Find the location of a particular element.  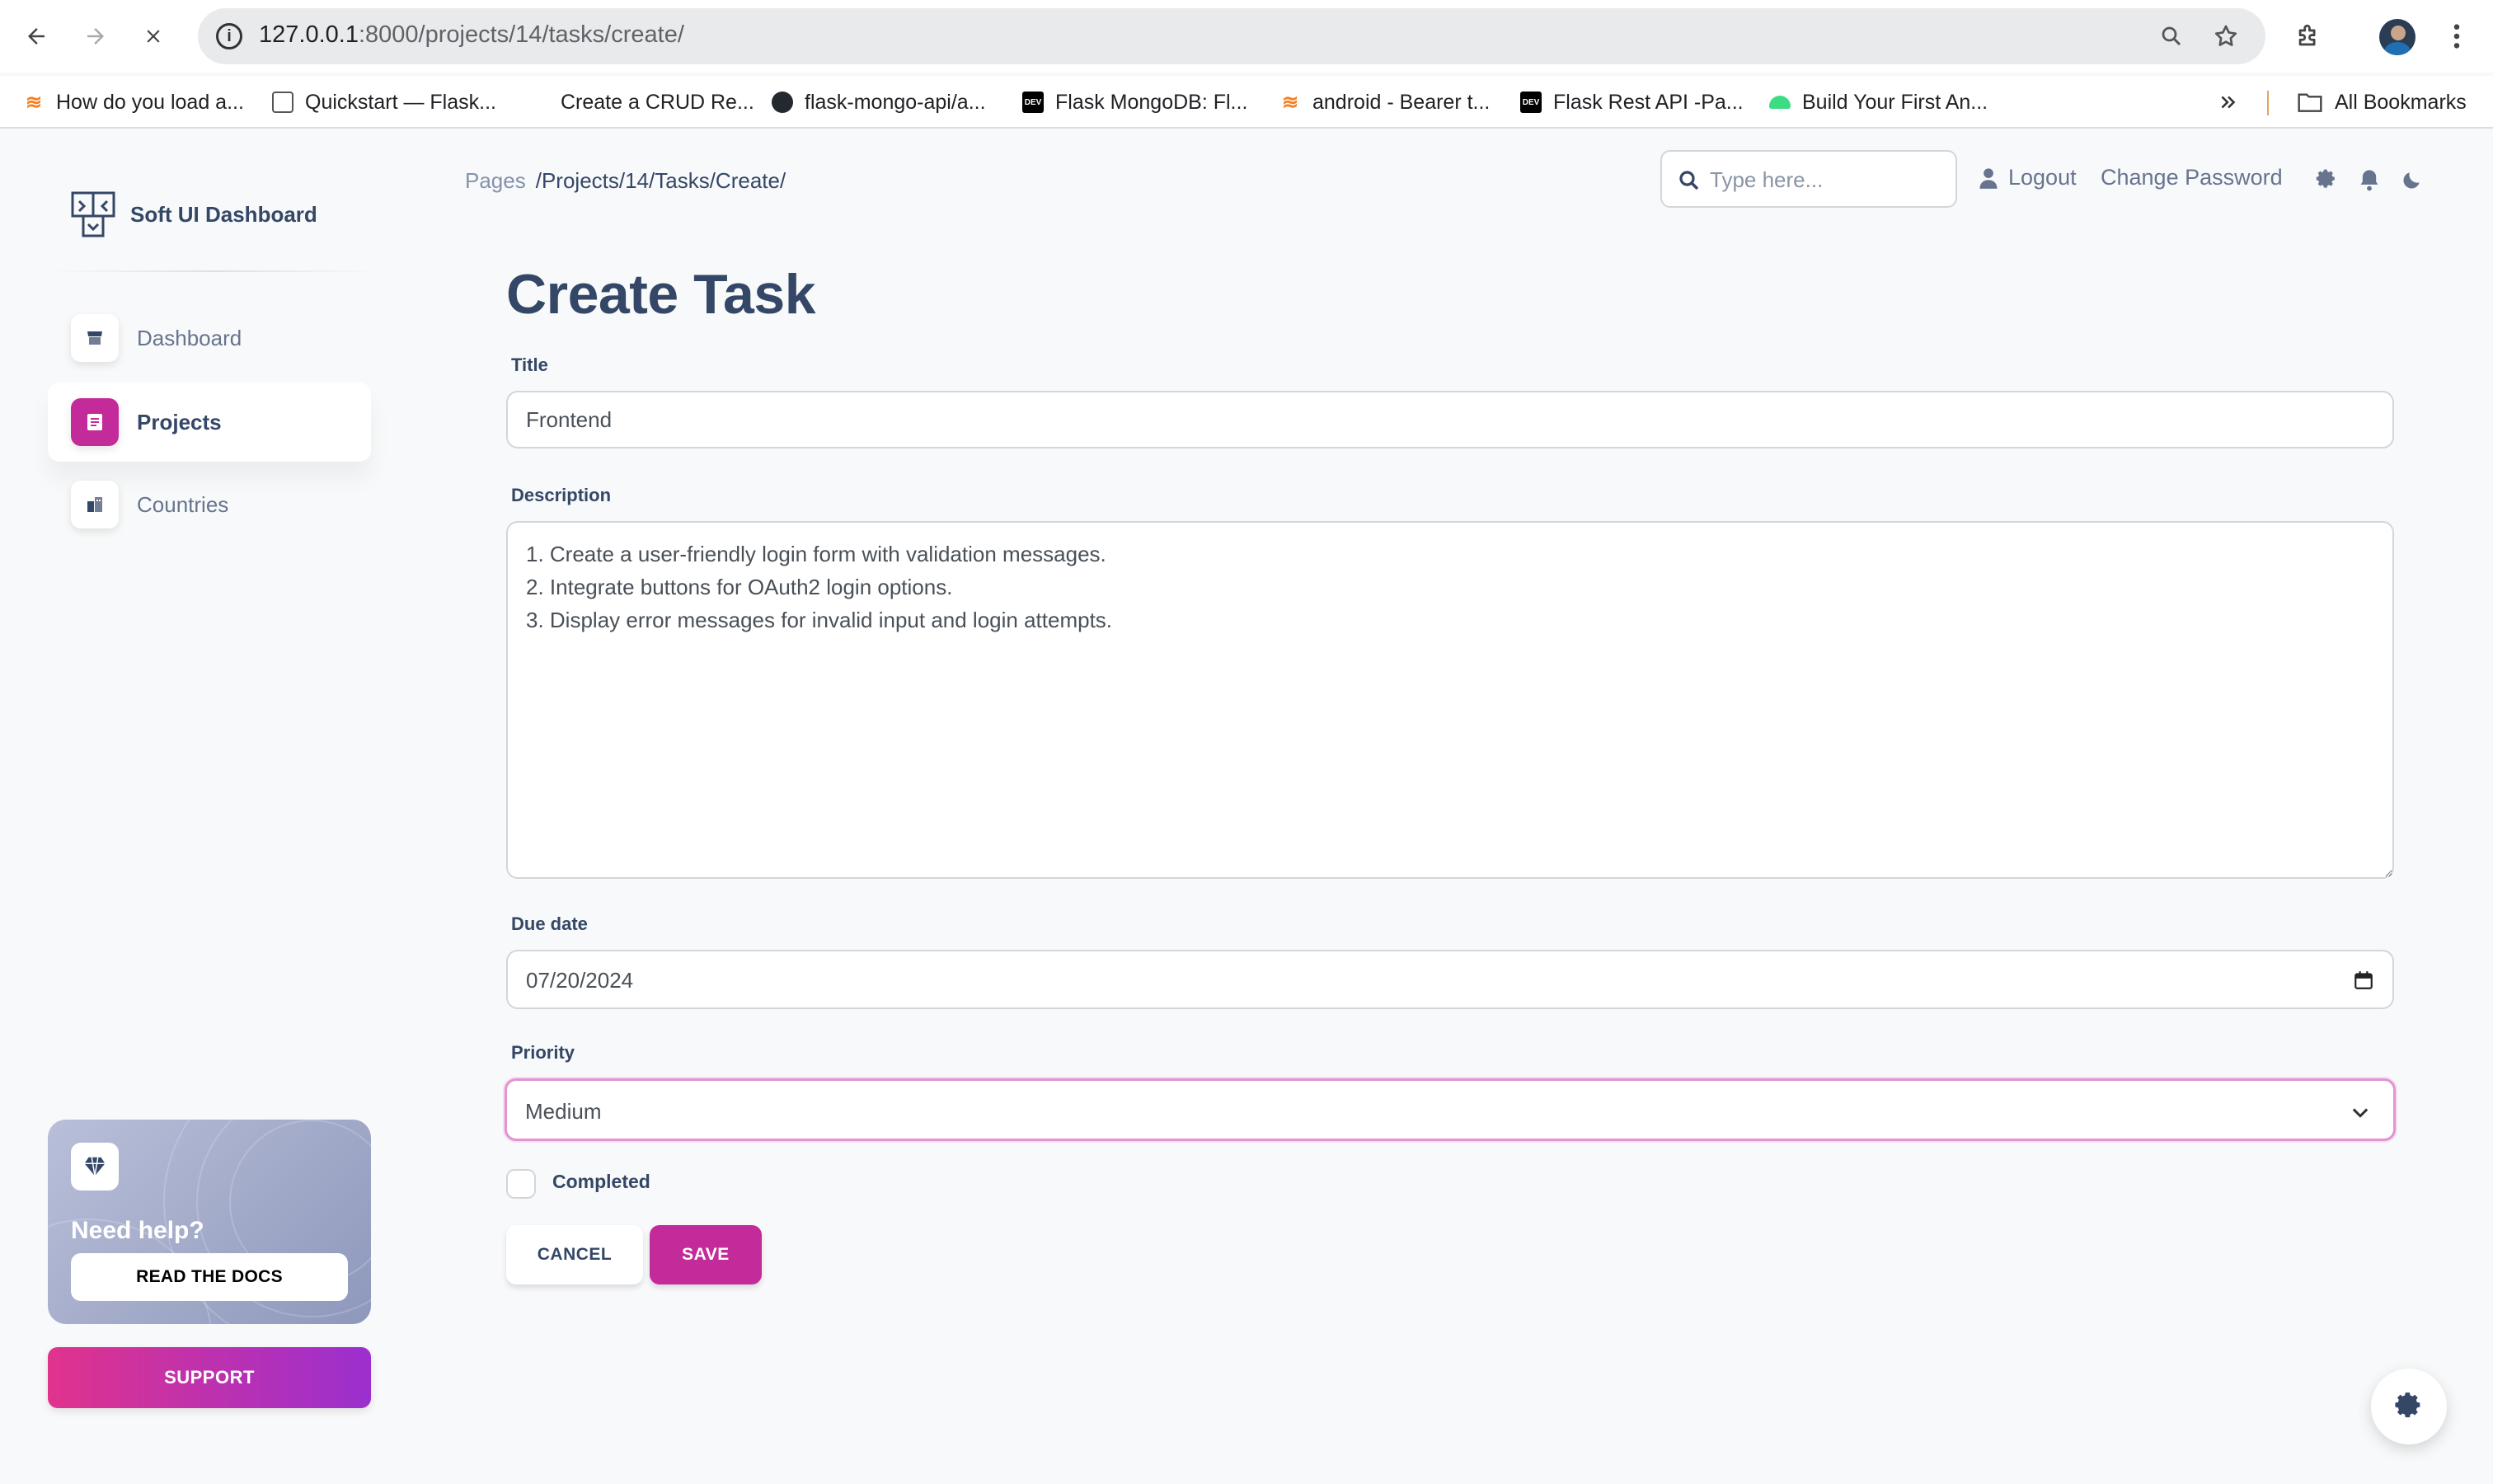

help-card: Need help? READ THE DOCS is located at coordinates (209, 1222).